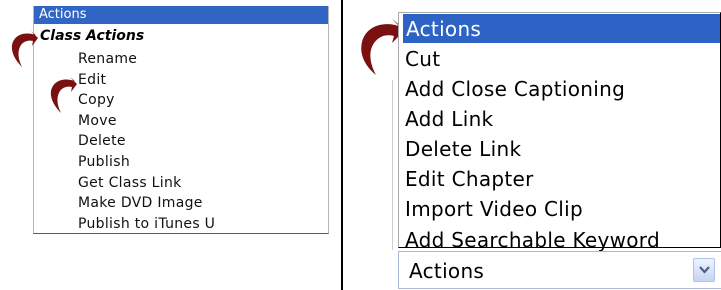 This screenshot has height=290, width=721. I want to click on panel-divider, so click(342, 145).